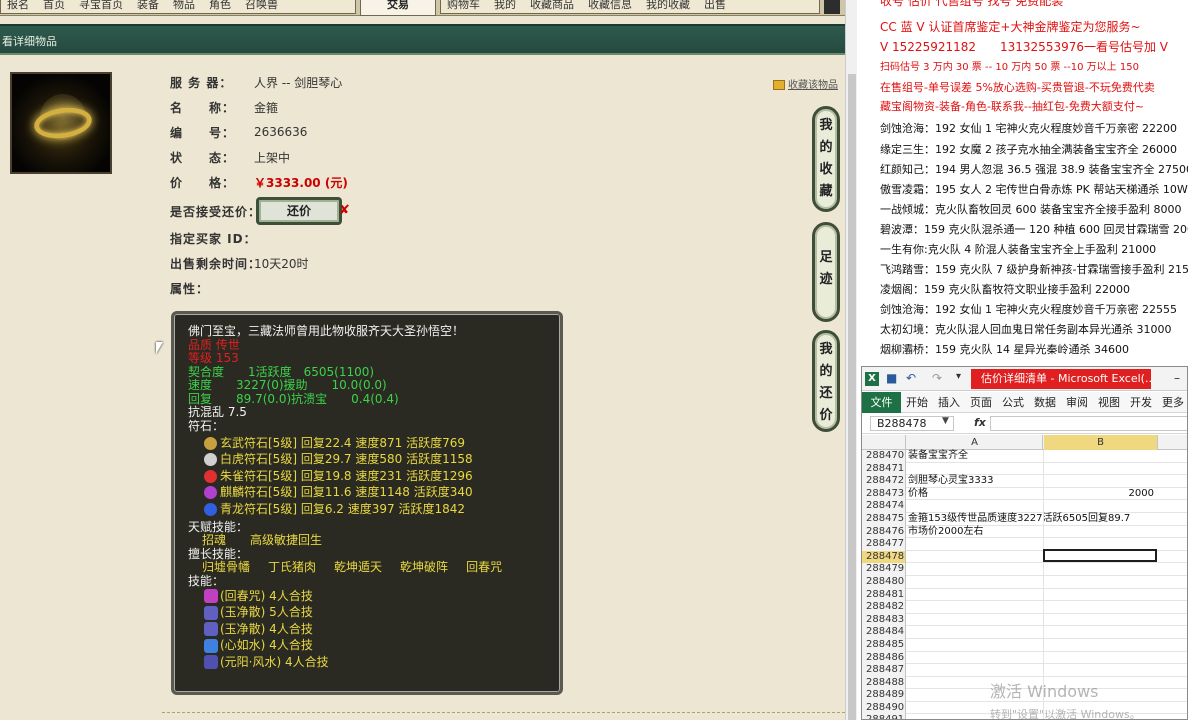 This screenshot has width=1188, height=720. Describe the element at coordinates (344, 210) in the screenshot. I see `close-icon: ✘` at that location.